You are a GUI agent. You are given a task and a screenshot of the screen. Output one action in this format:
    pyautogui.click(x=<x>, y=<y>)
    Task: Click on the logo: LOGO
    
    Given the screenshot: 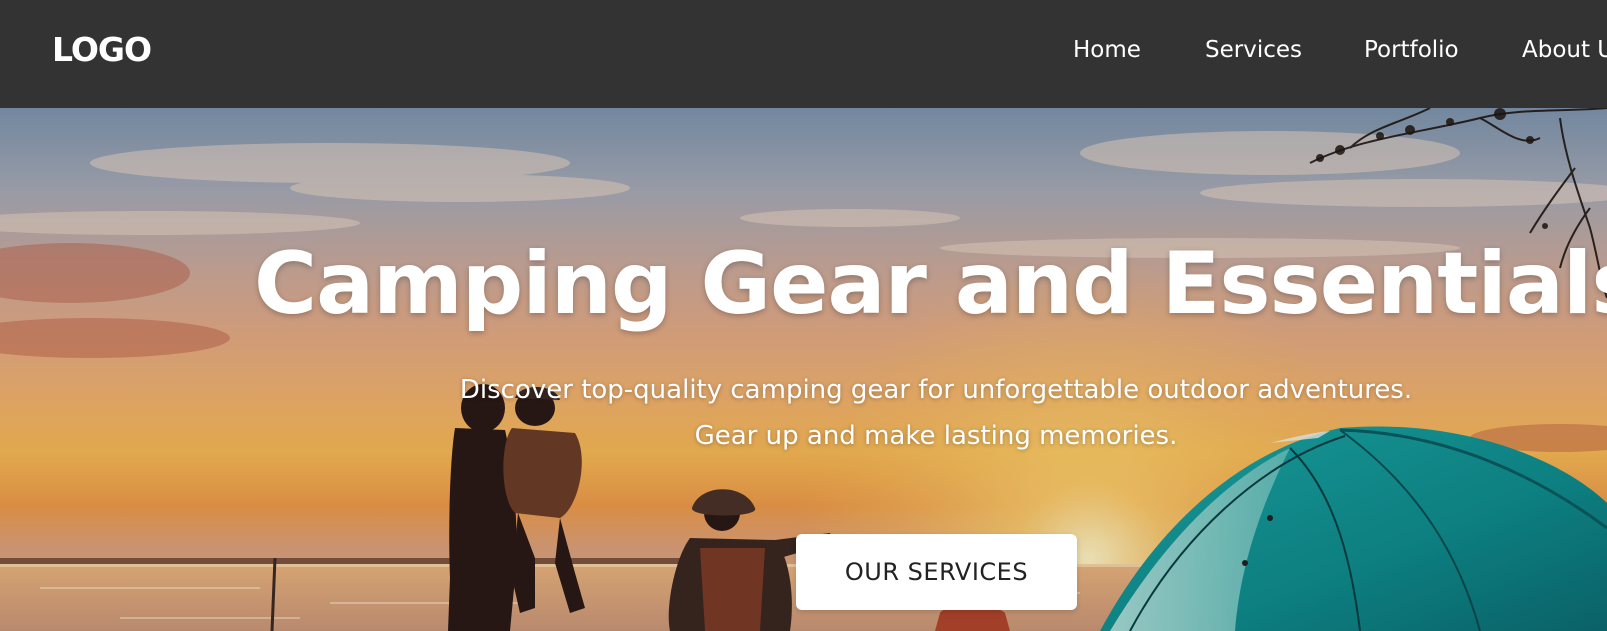 What is the action you would take?
    pyautogui.click(x=102, y=50)
    